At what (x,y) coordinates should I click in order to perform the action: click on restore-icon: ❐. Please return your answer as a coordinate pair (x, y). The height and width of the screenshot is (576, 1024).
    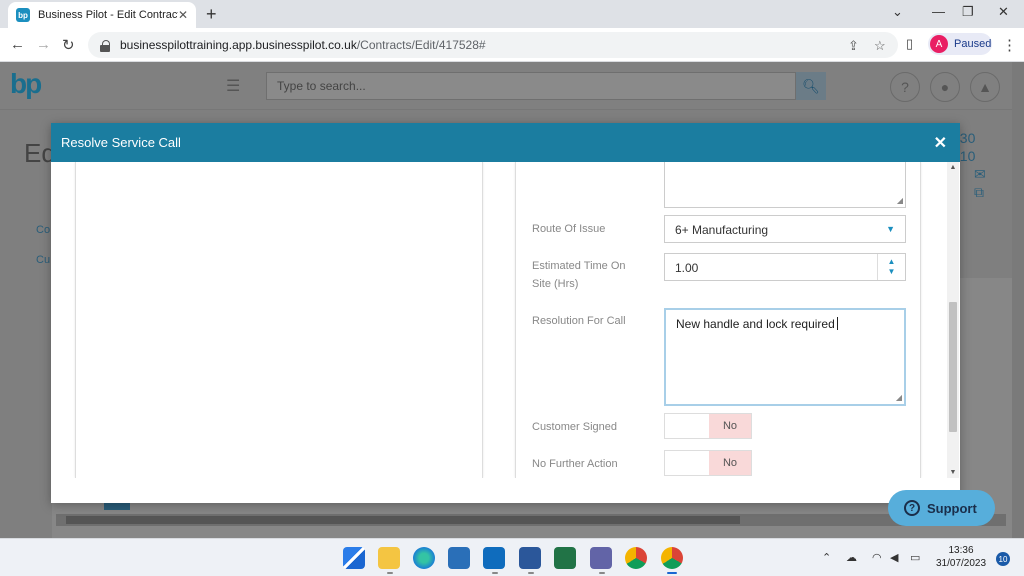
    Looking at the image, I should click on (968, 12).